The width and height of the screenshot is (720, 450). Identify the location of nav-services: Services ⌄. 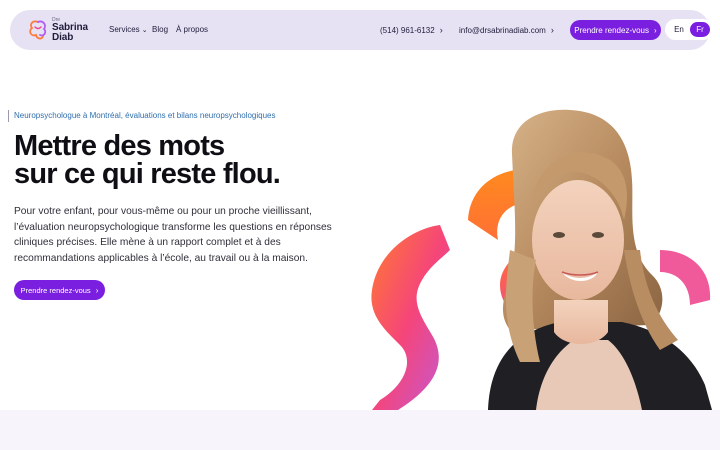
(128, 29).